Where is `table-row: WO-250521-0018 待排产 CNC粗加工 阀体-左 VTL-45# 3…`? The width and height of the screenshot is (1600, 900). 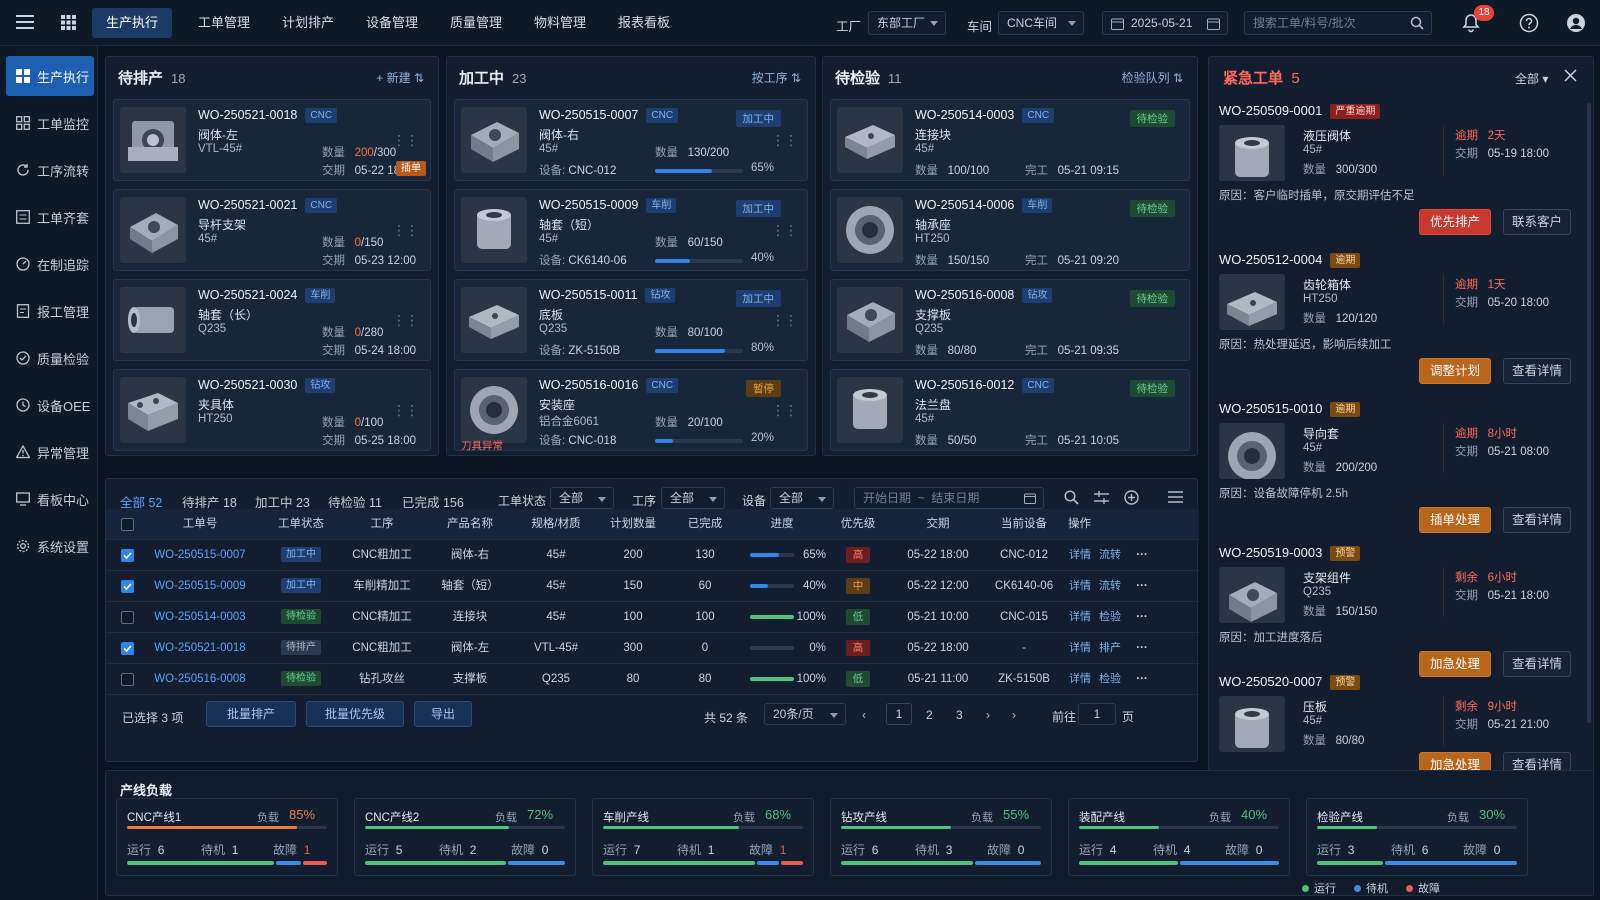 table-row: WO-250521-0018 待排产 CNC粗加工 阀体-左 VTL-45# 3… is located at coordinates (652, 648).